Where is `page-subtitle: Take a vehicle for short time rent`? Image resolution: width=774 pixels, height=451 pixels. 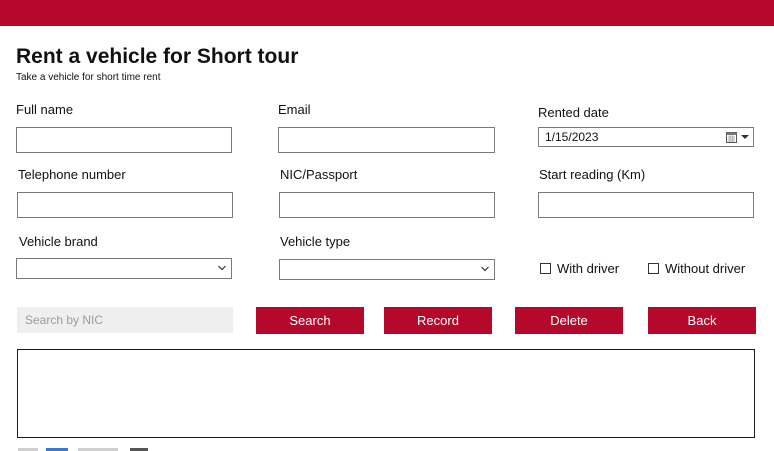 page-subtitle: Take a vehicle for short time rent is located at coordinates (88, 77).